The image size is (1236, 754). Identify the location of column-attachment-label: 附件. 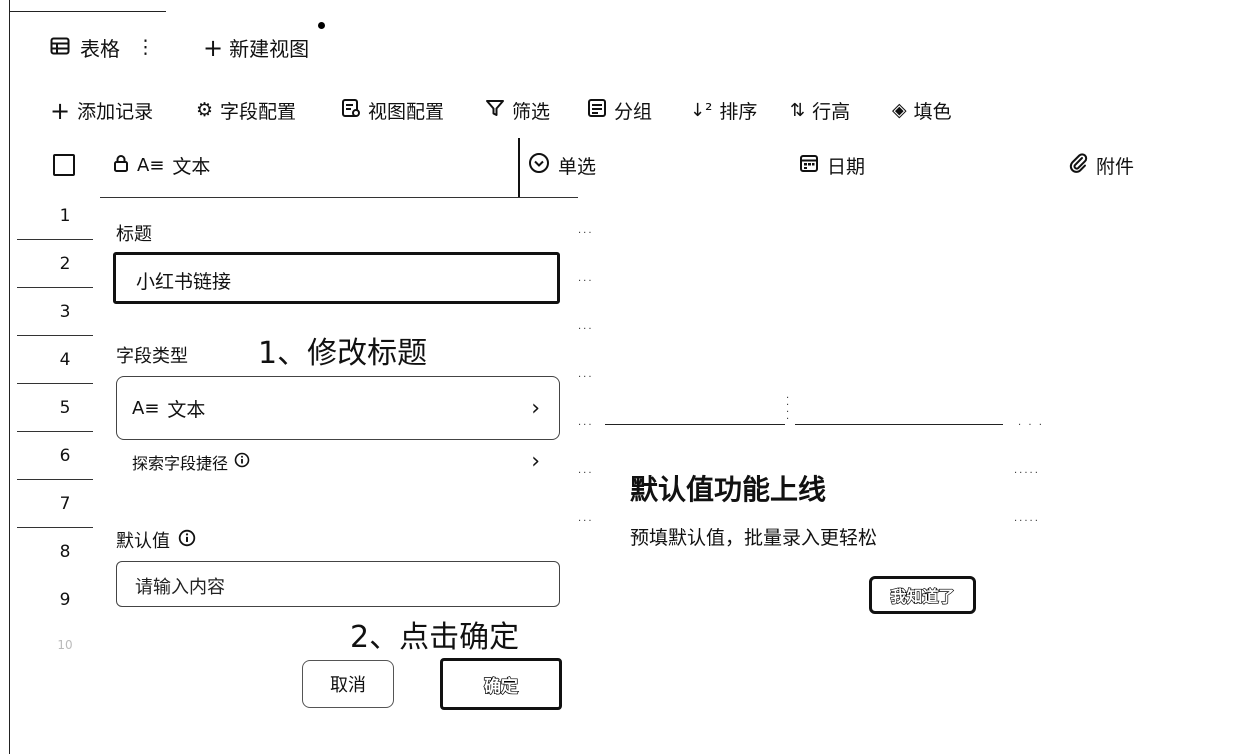
(1115, 167).